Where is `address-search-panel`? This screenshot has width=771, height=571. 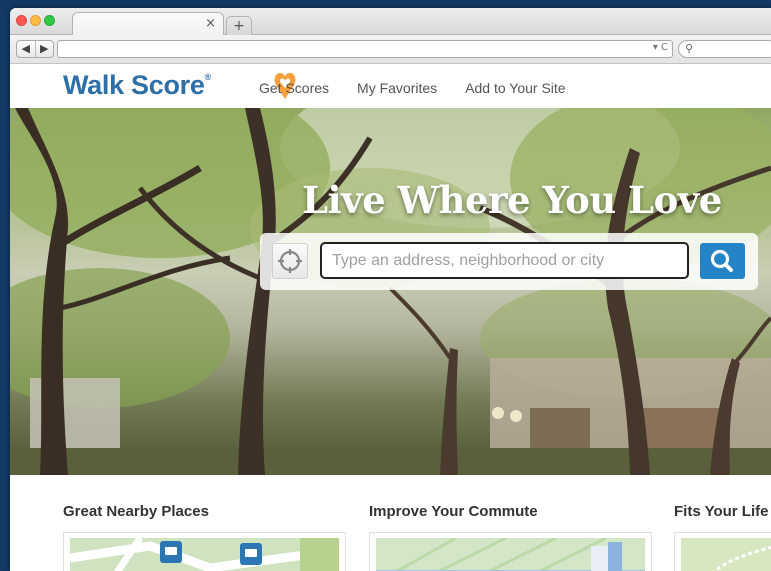 address-search-panel is located at coordinates (509, 261).